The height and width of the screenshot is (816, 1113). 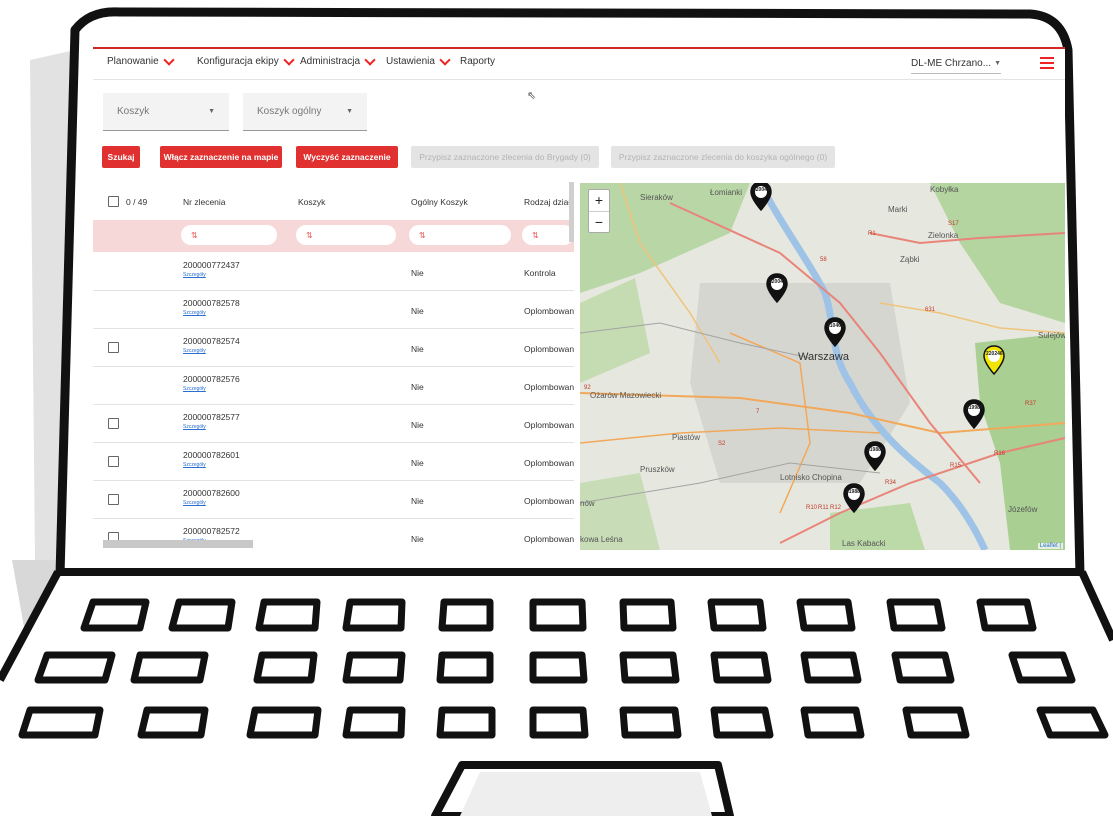 I want to click on map-marker: 219989, so click(x=974, y=414).